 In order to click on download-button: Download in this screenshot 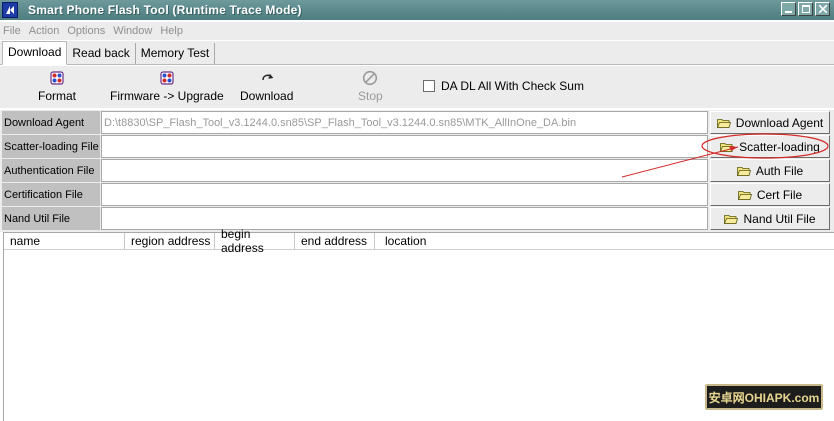, I will do `click(266, 86)`.